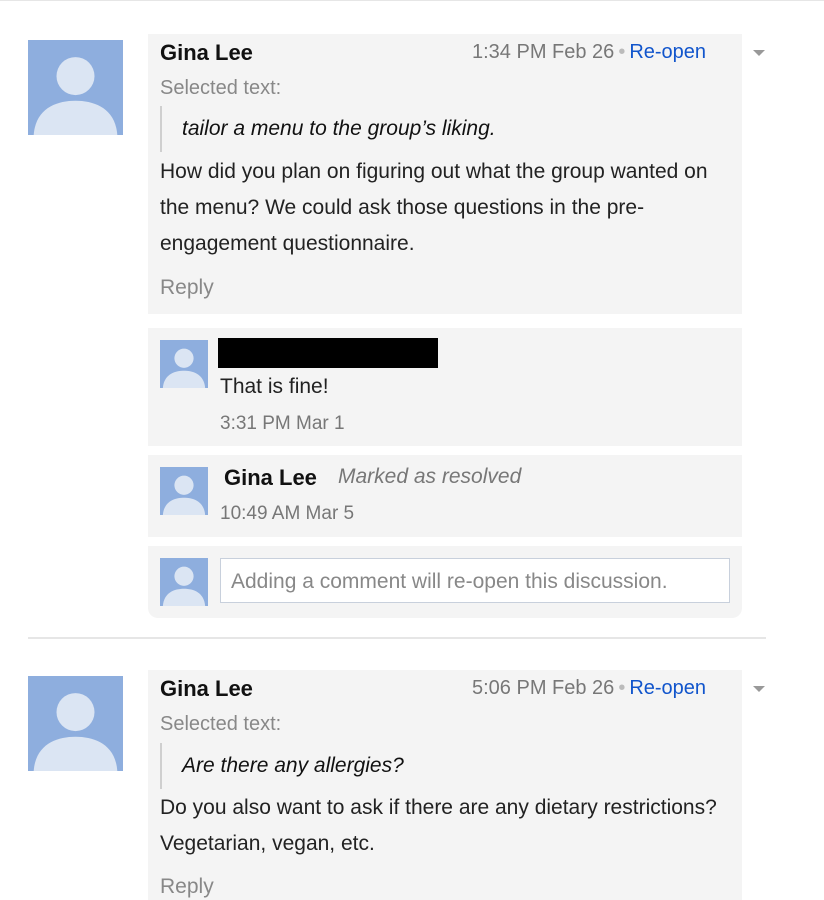 Image resolution: width=824 pixels, height=900 pixels. What do you see at coordinates (287, 513) in the screenshot?
I see `reply-timestamp: 10:49 AM Mar 5` at bounding box center [287, 513].